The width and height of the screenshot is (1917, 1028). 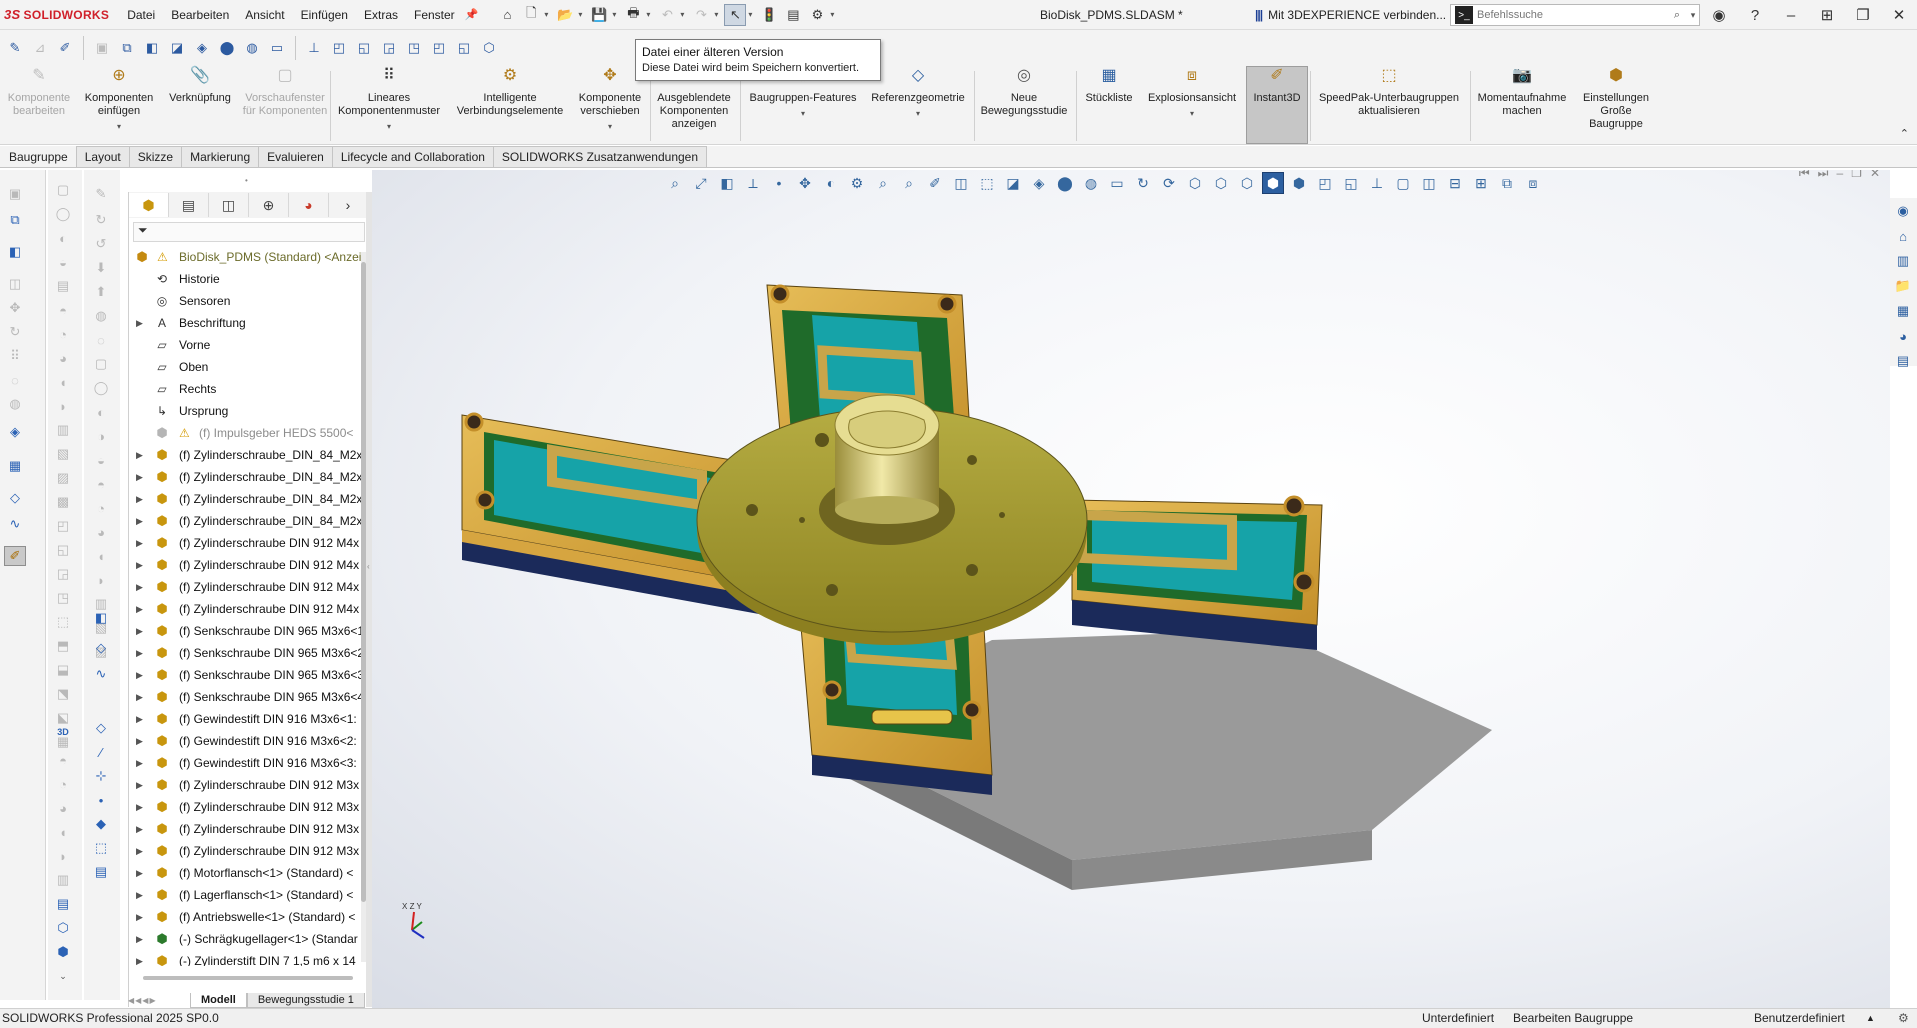 What do you see at coordinates (510, 93) in the screenshot?
I see `smart-fasteners-button: ⚙ Intelligente Verbindungselemente` at bounding box center [510, 93].